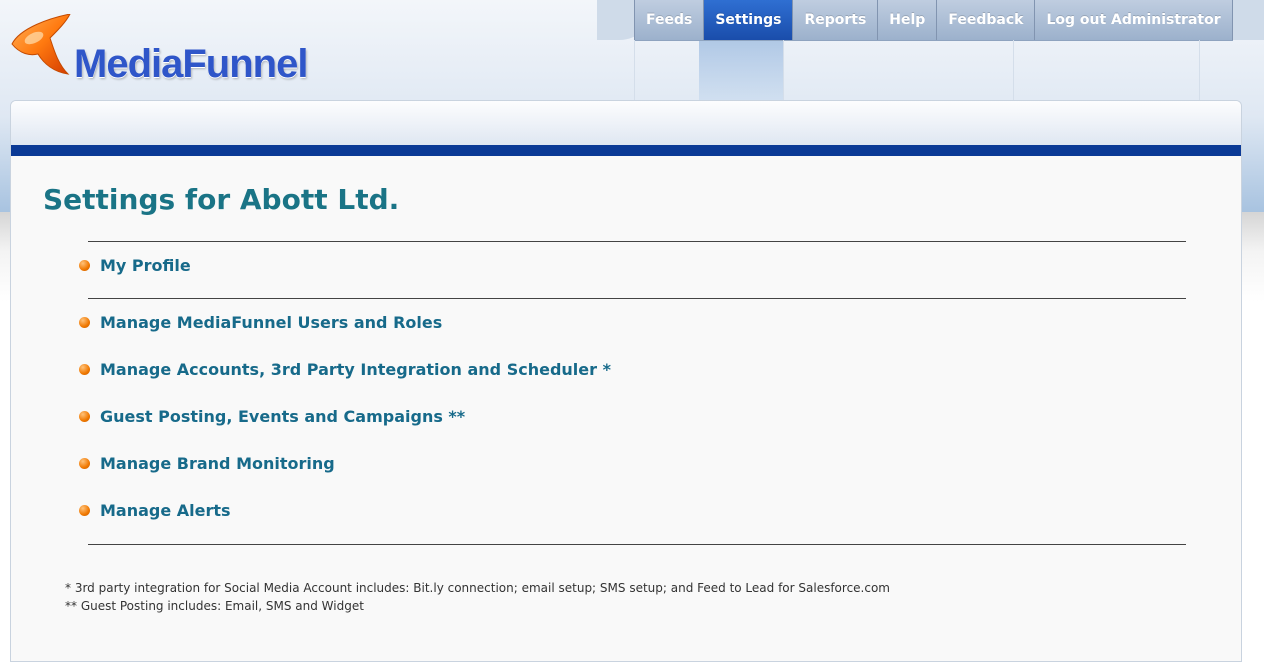 This screenshot has width=1264, height=662. What do you see at coordinates (221, 199) in the screenshot?
I see `page-title: Settings for Abott Ltd.` at bounding box center [221, 199].